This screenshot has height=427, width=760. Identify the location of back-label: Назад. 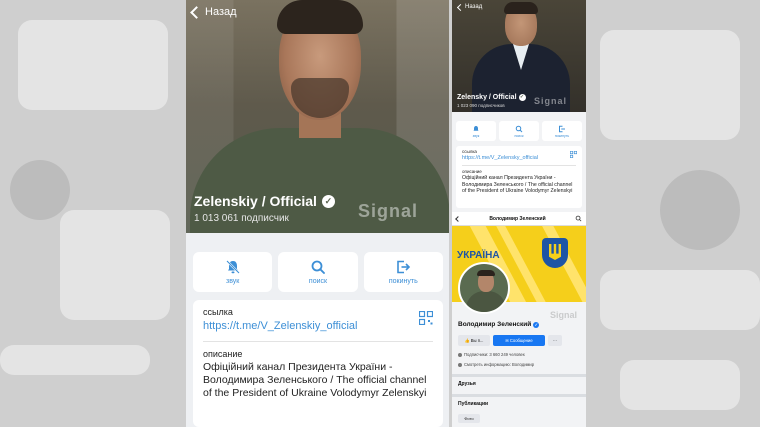
(221, 12).